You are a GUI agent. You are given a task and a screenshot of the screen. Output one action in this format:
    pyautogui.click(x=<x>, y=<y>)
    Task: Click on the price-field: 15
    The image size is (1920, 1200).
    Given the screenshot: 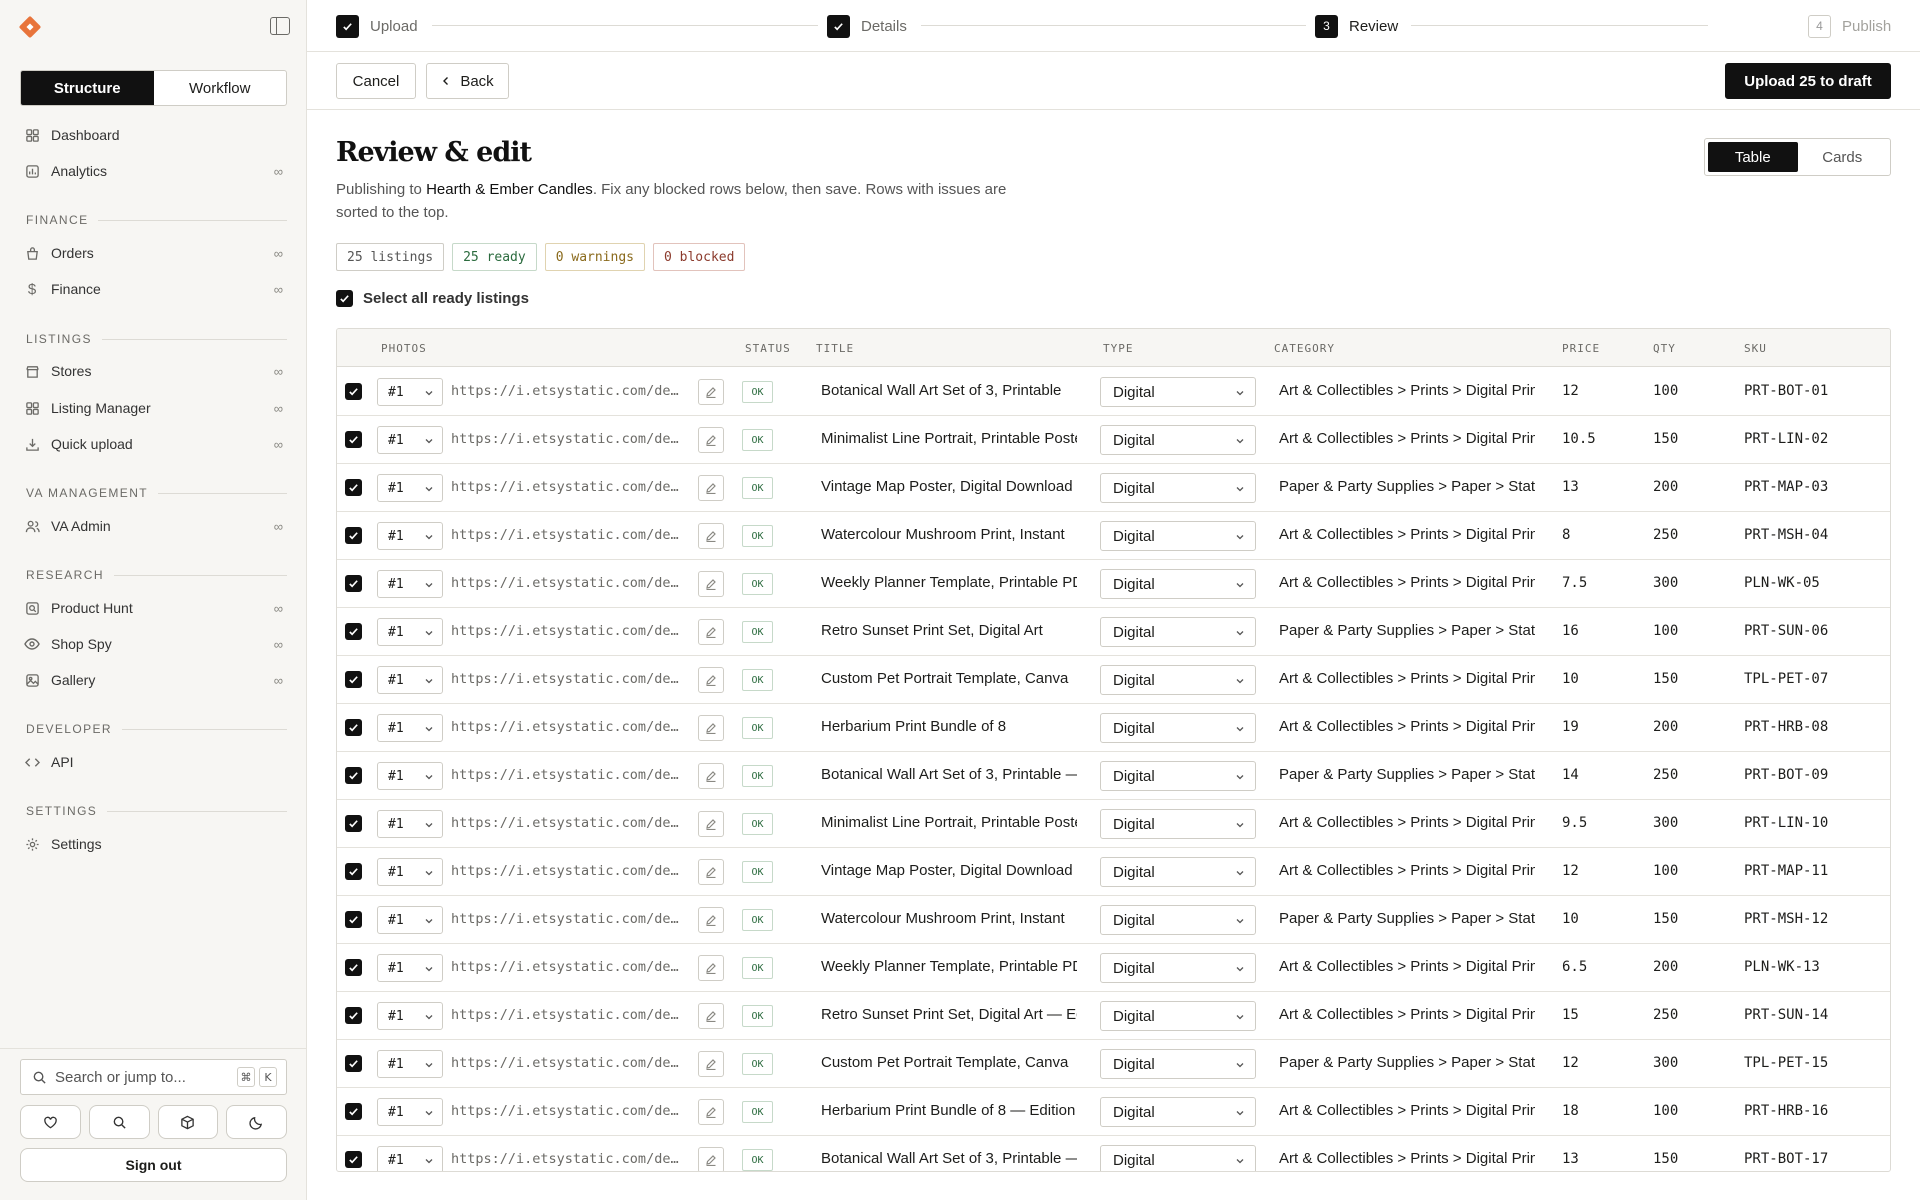 What is the action you would take?
    pyautogui.click(x=1570, y=1015)
    